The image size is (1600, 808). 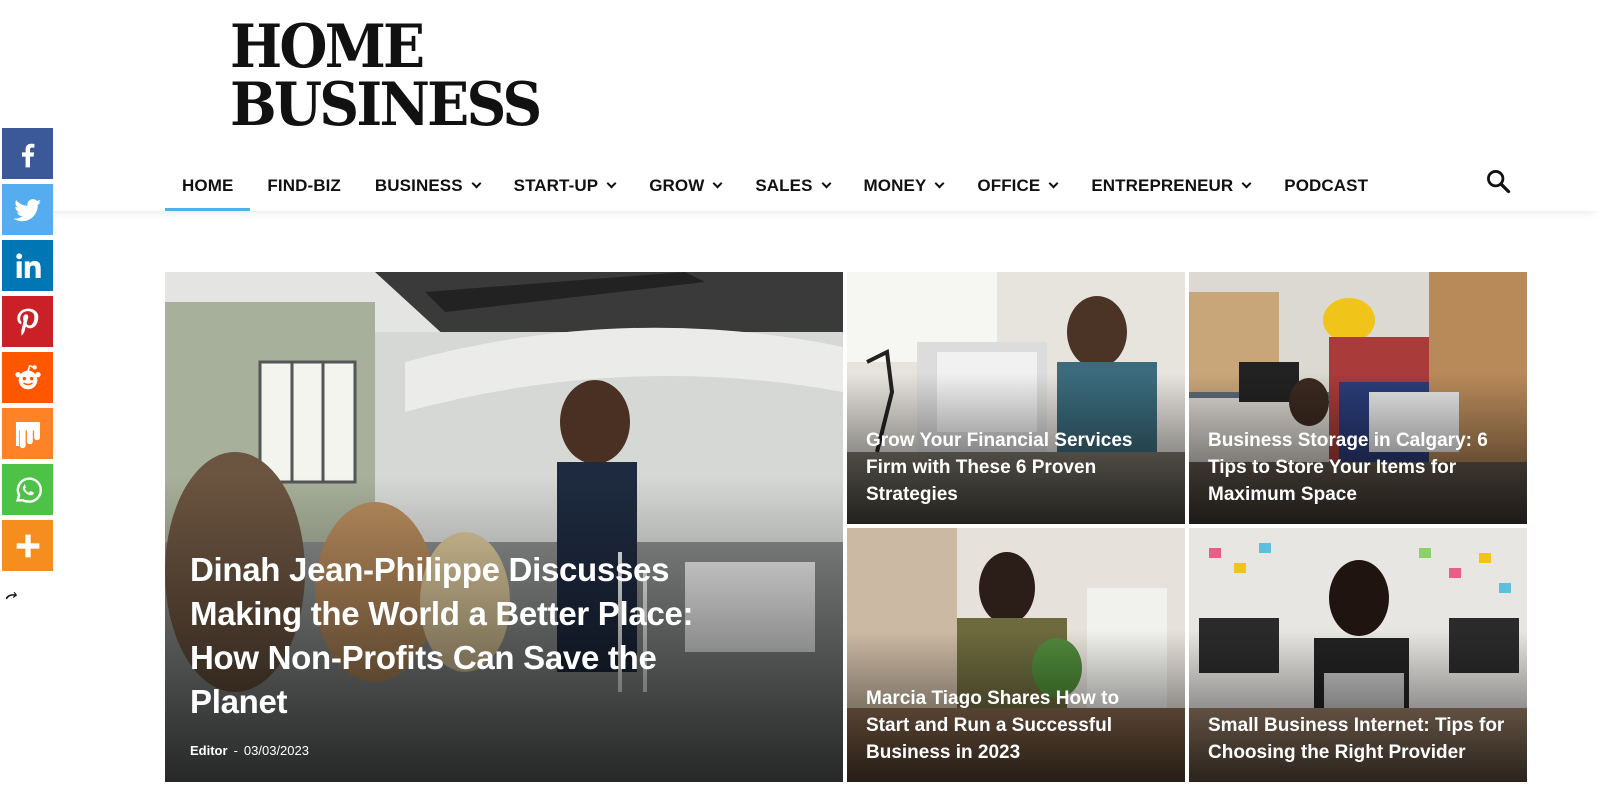 I want to click on nav-label: PODCAST, so click(x=1326, y=185).